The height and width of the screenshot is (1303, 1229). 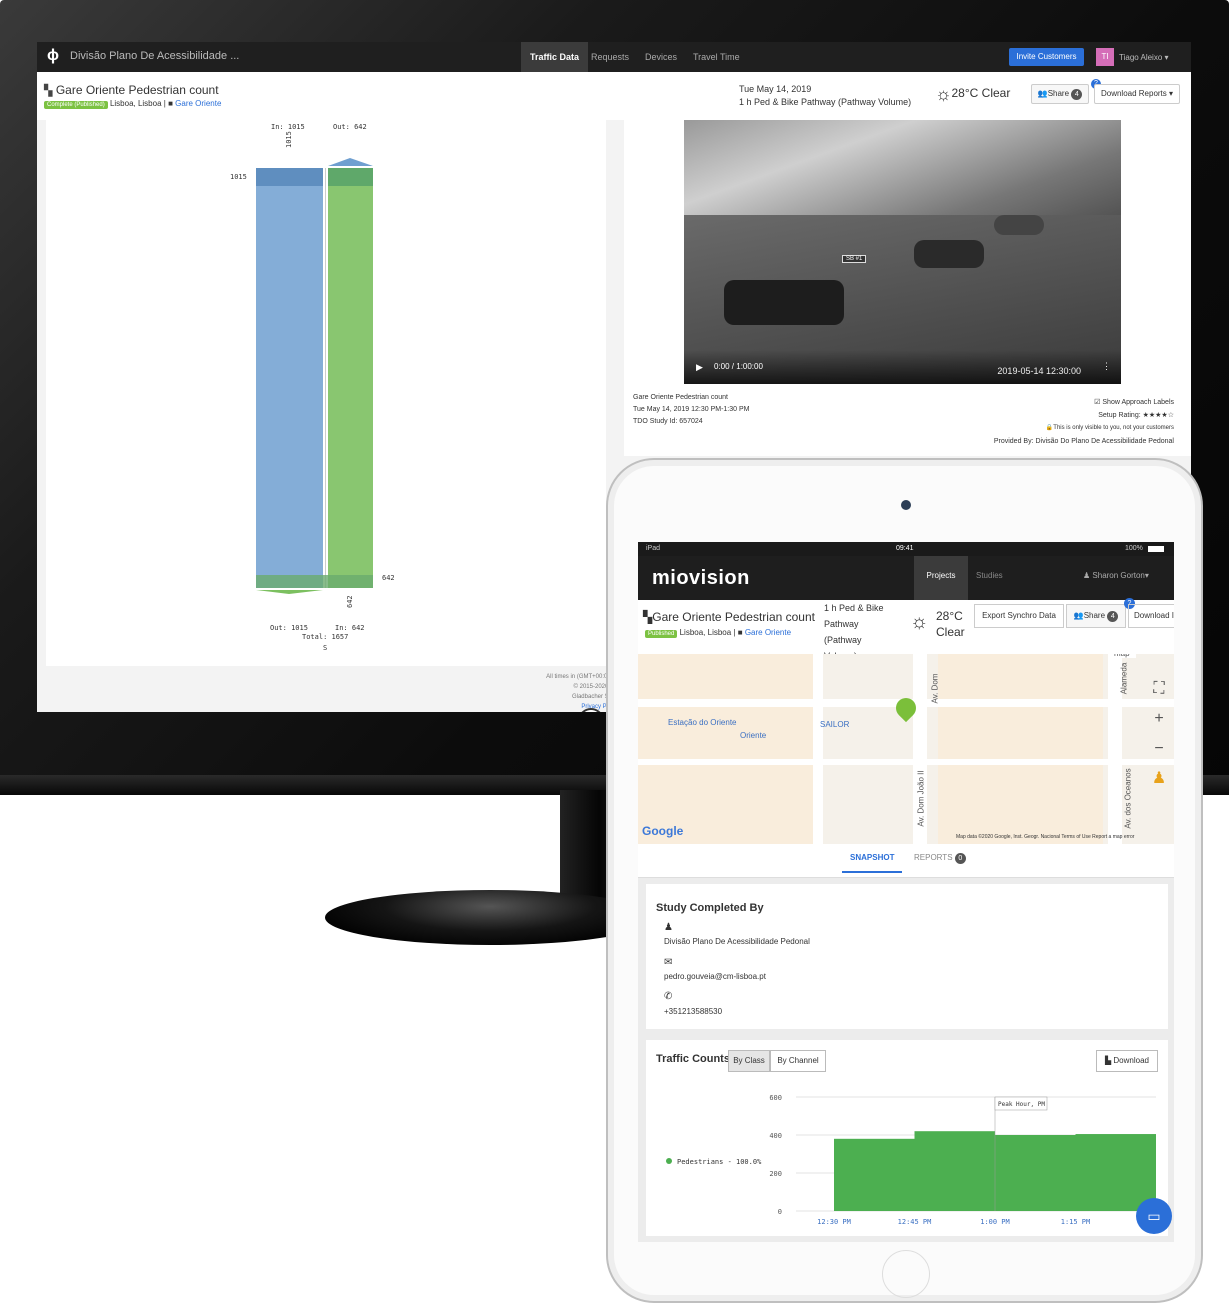 What do you see at coordinates (775, 1098) in the screenshot?
I see `y-tick-label: 600` at bounding box center [775, 1098].